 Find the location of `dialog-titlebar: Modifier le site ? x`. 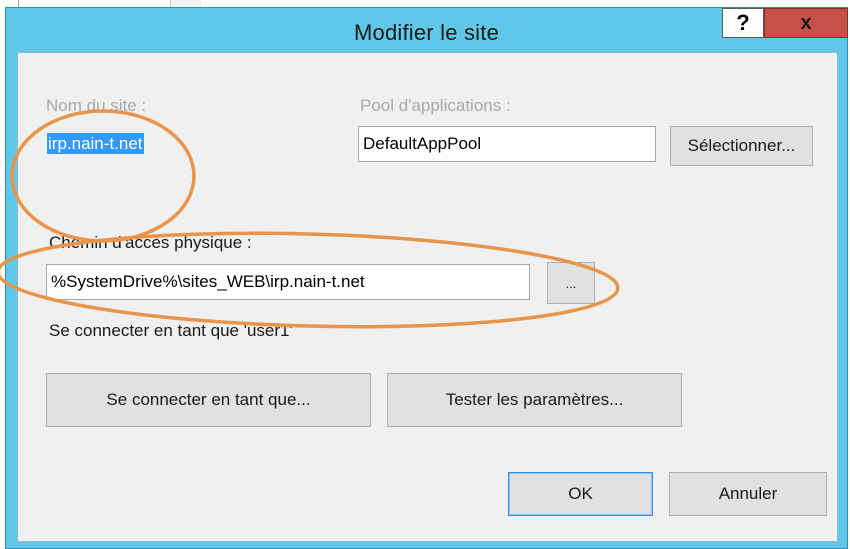

dialog-titlebar: Modifier le site ? x is located at coordinates (427, 30).